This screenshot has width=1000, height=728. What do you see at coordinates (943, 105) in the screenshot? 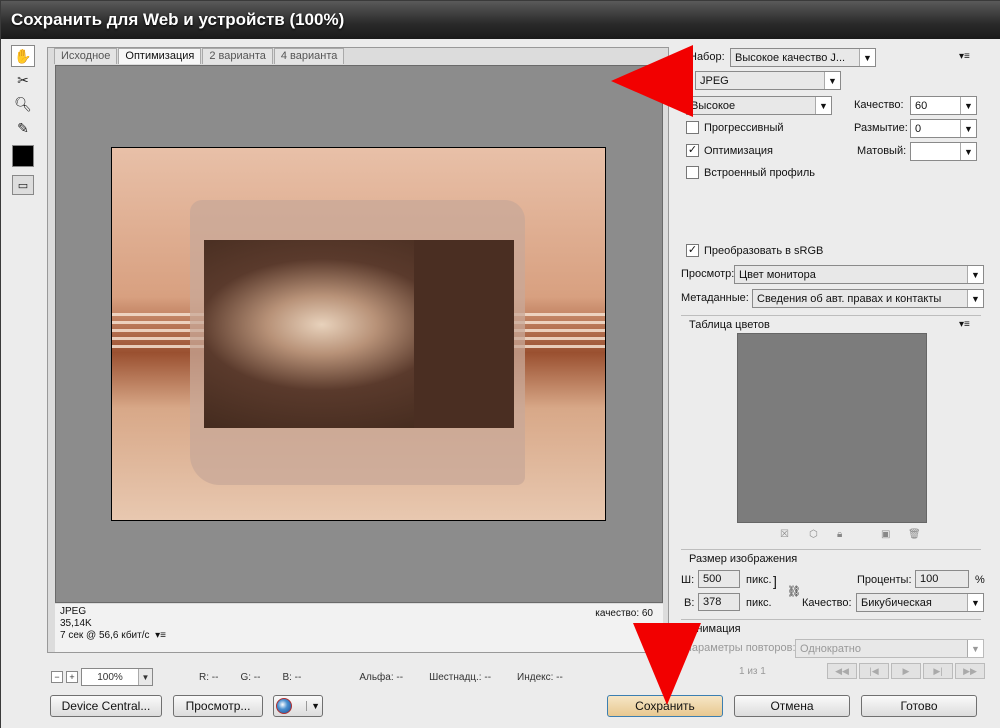
I see `quality-input: 60 ▼` at bounding box center [943, 105].